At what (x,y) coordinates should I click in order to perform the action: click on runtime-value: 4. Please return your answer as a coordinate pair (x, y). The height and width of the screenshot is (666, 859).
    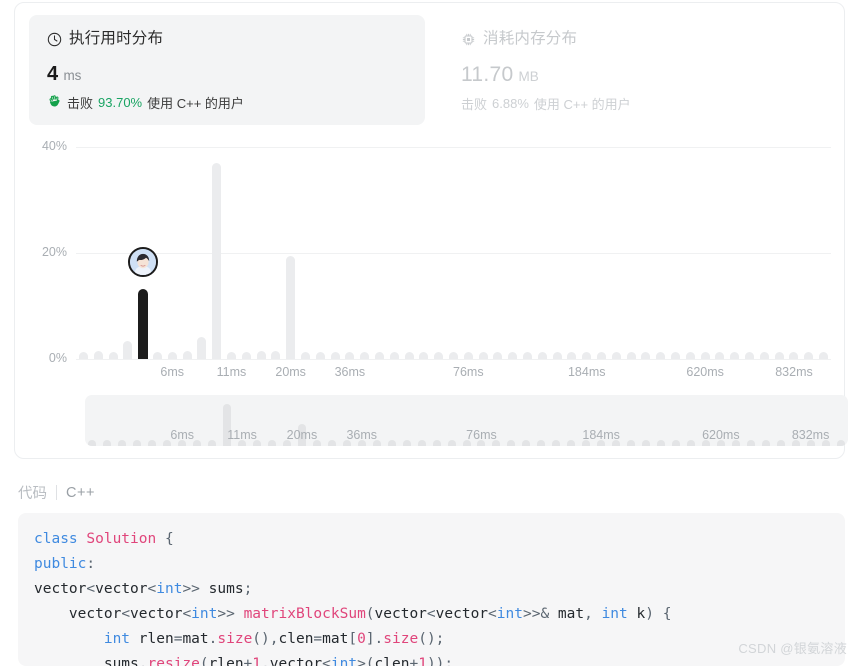
    Looking at the image, I should click on (53, 74).